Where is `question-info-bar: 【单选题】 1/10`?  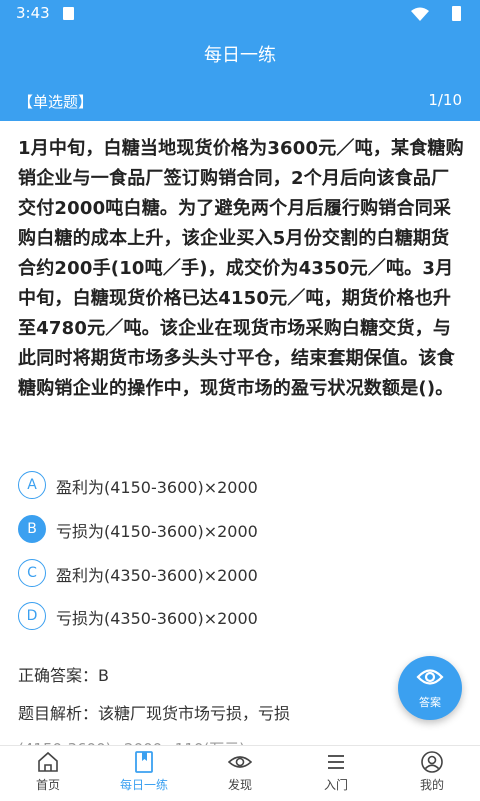
question-info-bar: 【单选题】 1/10 is located at coordinates (240, 100).